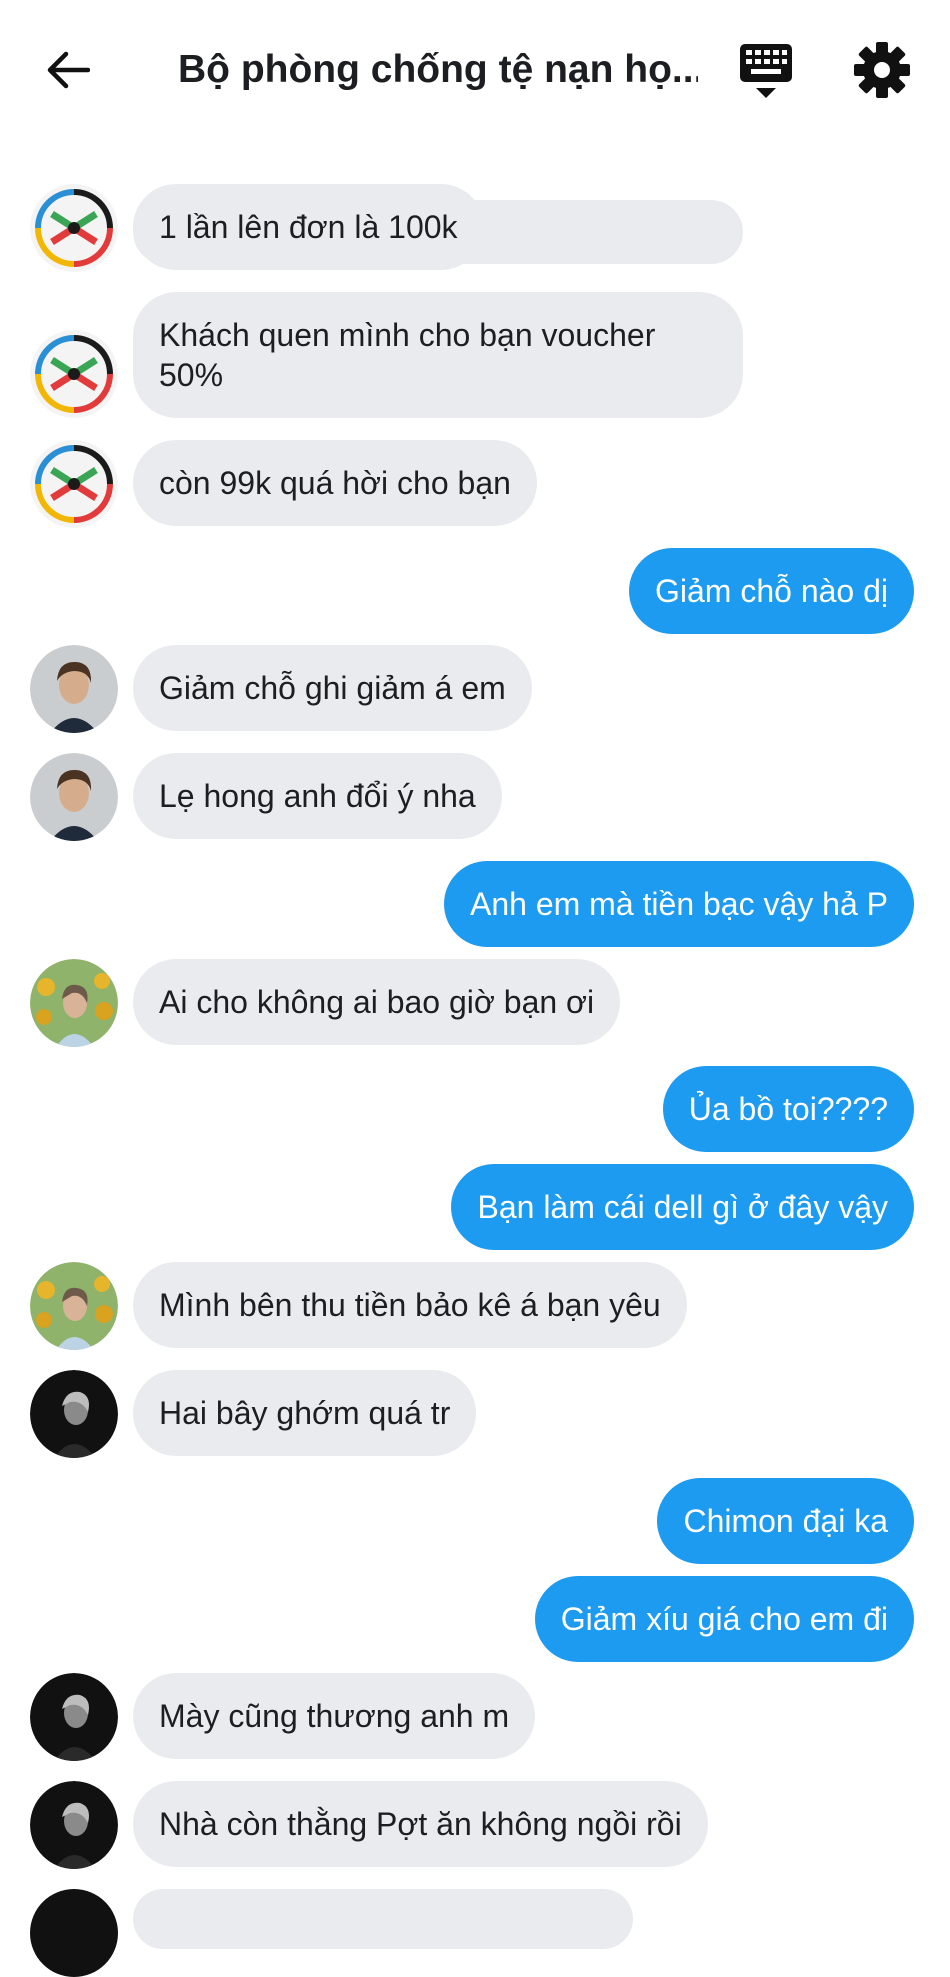  I want to click on settings-button, so click(882, 70).